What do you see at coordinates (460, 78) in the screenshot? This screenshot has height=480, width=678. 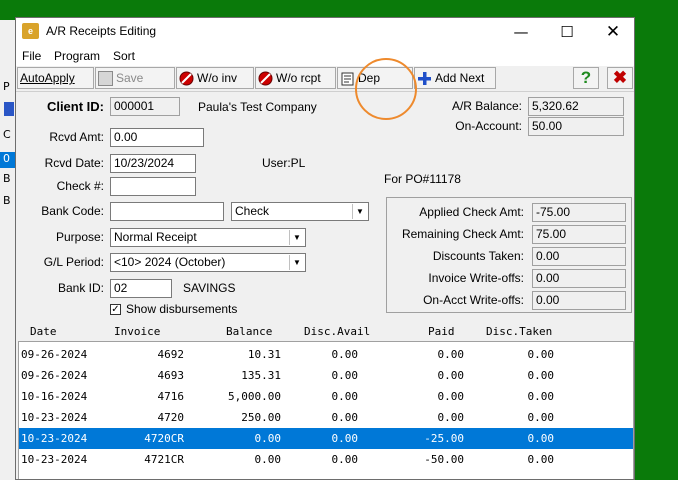 I see `add-next-label: Add Next` at bounding box center [460, 78].